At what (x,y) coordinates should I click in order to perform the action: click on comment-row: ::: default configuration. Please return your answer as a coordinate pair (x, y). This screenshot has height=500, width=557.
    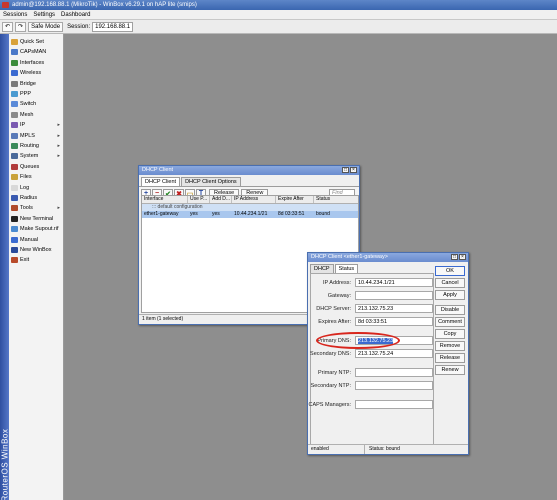
    Looking at the image, I should click on (250, 207).